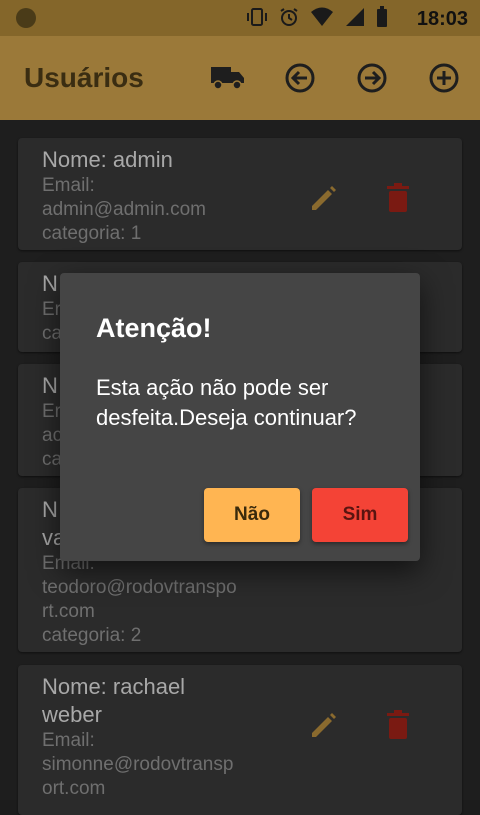  I want to click on dialog-title: Atenção!, so click(154, 328).